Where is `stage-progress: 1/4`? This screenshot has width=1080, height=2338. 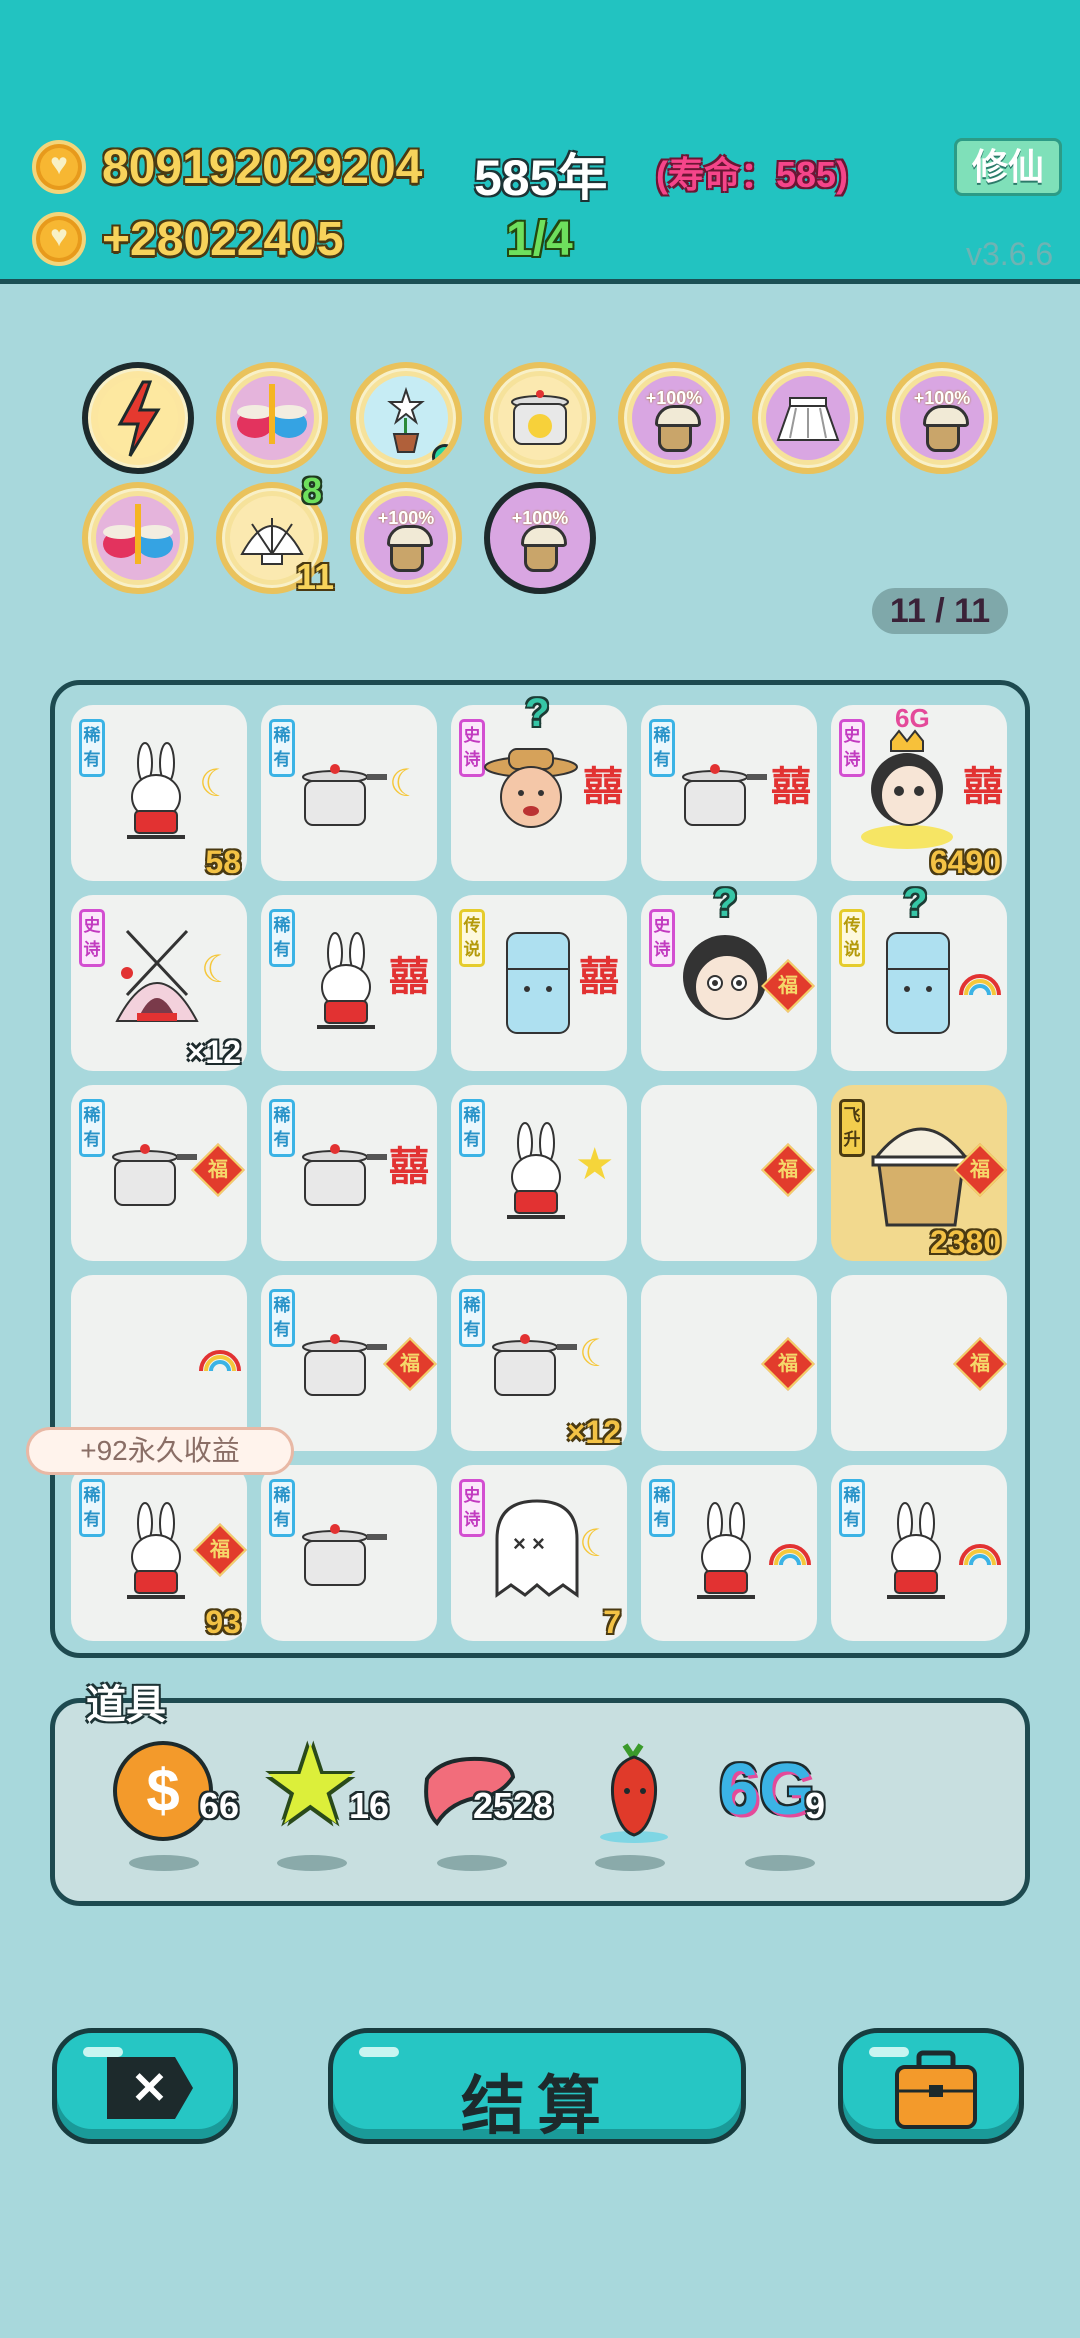 stage-progress: 1/4 is located at coordinates (539, 239).